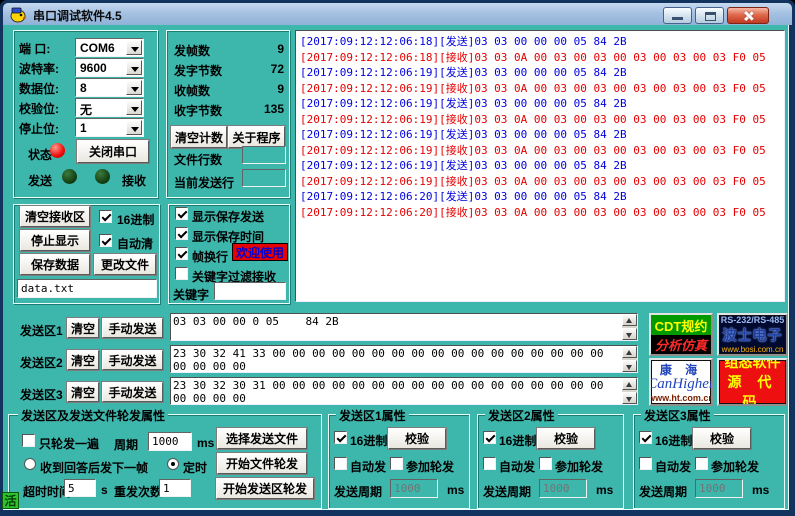  I want to click on save-filename-input: data.txt, so click(87, 288).